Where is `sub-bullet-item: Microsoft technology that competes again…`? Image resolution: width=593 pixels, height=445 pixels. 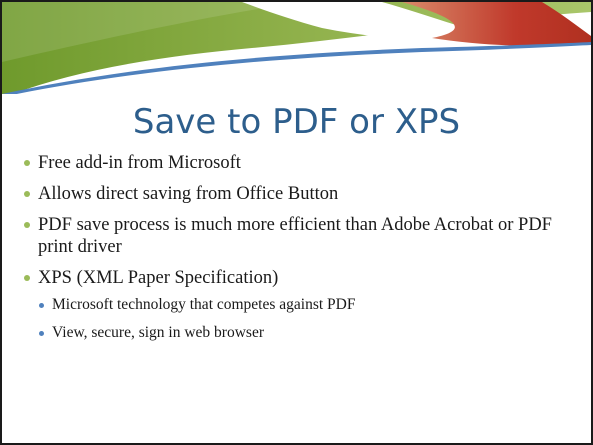
sub-bullet-item: Microsoft technology that competes again… is located at coordinates (306, 305).